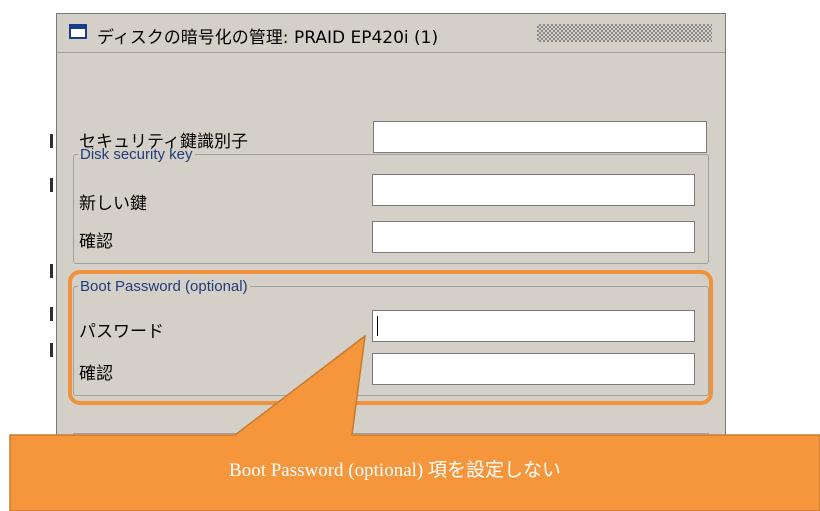  What do you see at coordinates (395, 470) in the screenshot?
I see `callout-text: Boot Password (optional) 項を設定しない` at bounding box center [395, 470].